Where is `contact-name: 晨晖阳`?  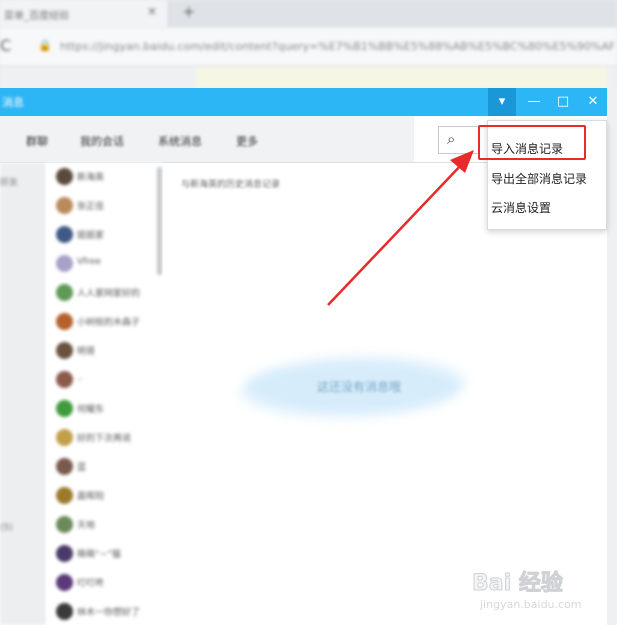 contact-name: 晨晖阳 is located at coordinates (91, 497).